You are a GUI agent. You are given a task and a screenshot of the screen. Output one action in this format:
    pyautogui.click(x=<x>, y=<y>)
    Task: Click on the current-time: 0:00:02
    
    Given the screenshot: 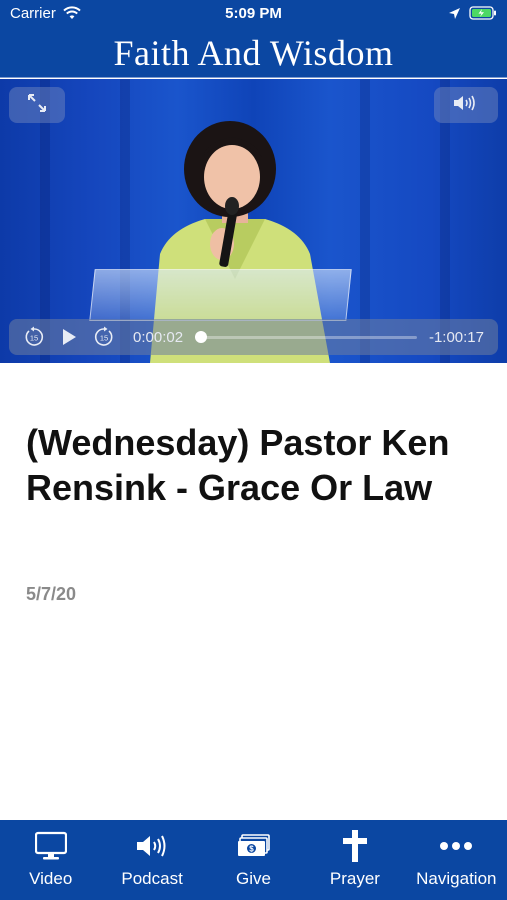 What is the action you would take?
    pyautogui.click(x=158, y=337)
    